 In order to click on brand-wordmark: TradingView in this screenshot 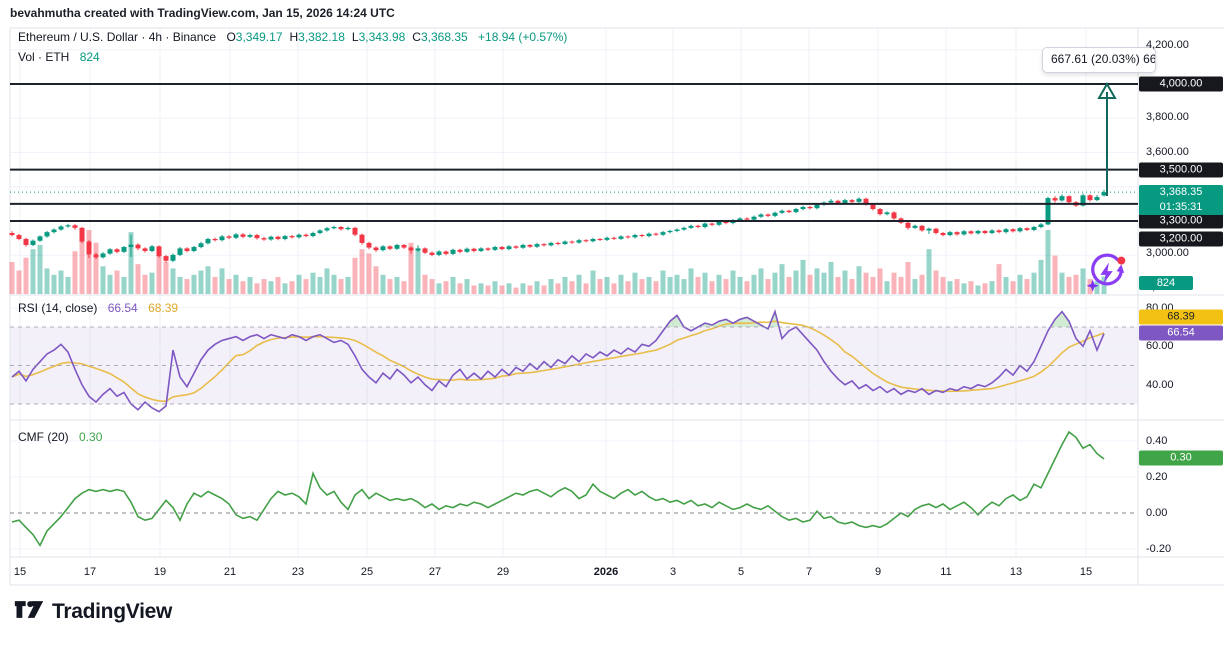, I will do `click(112, 611)`.